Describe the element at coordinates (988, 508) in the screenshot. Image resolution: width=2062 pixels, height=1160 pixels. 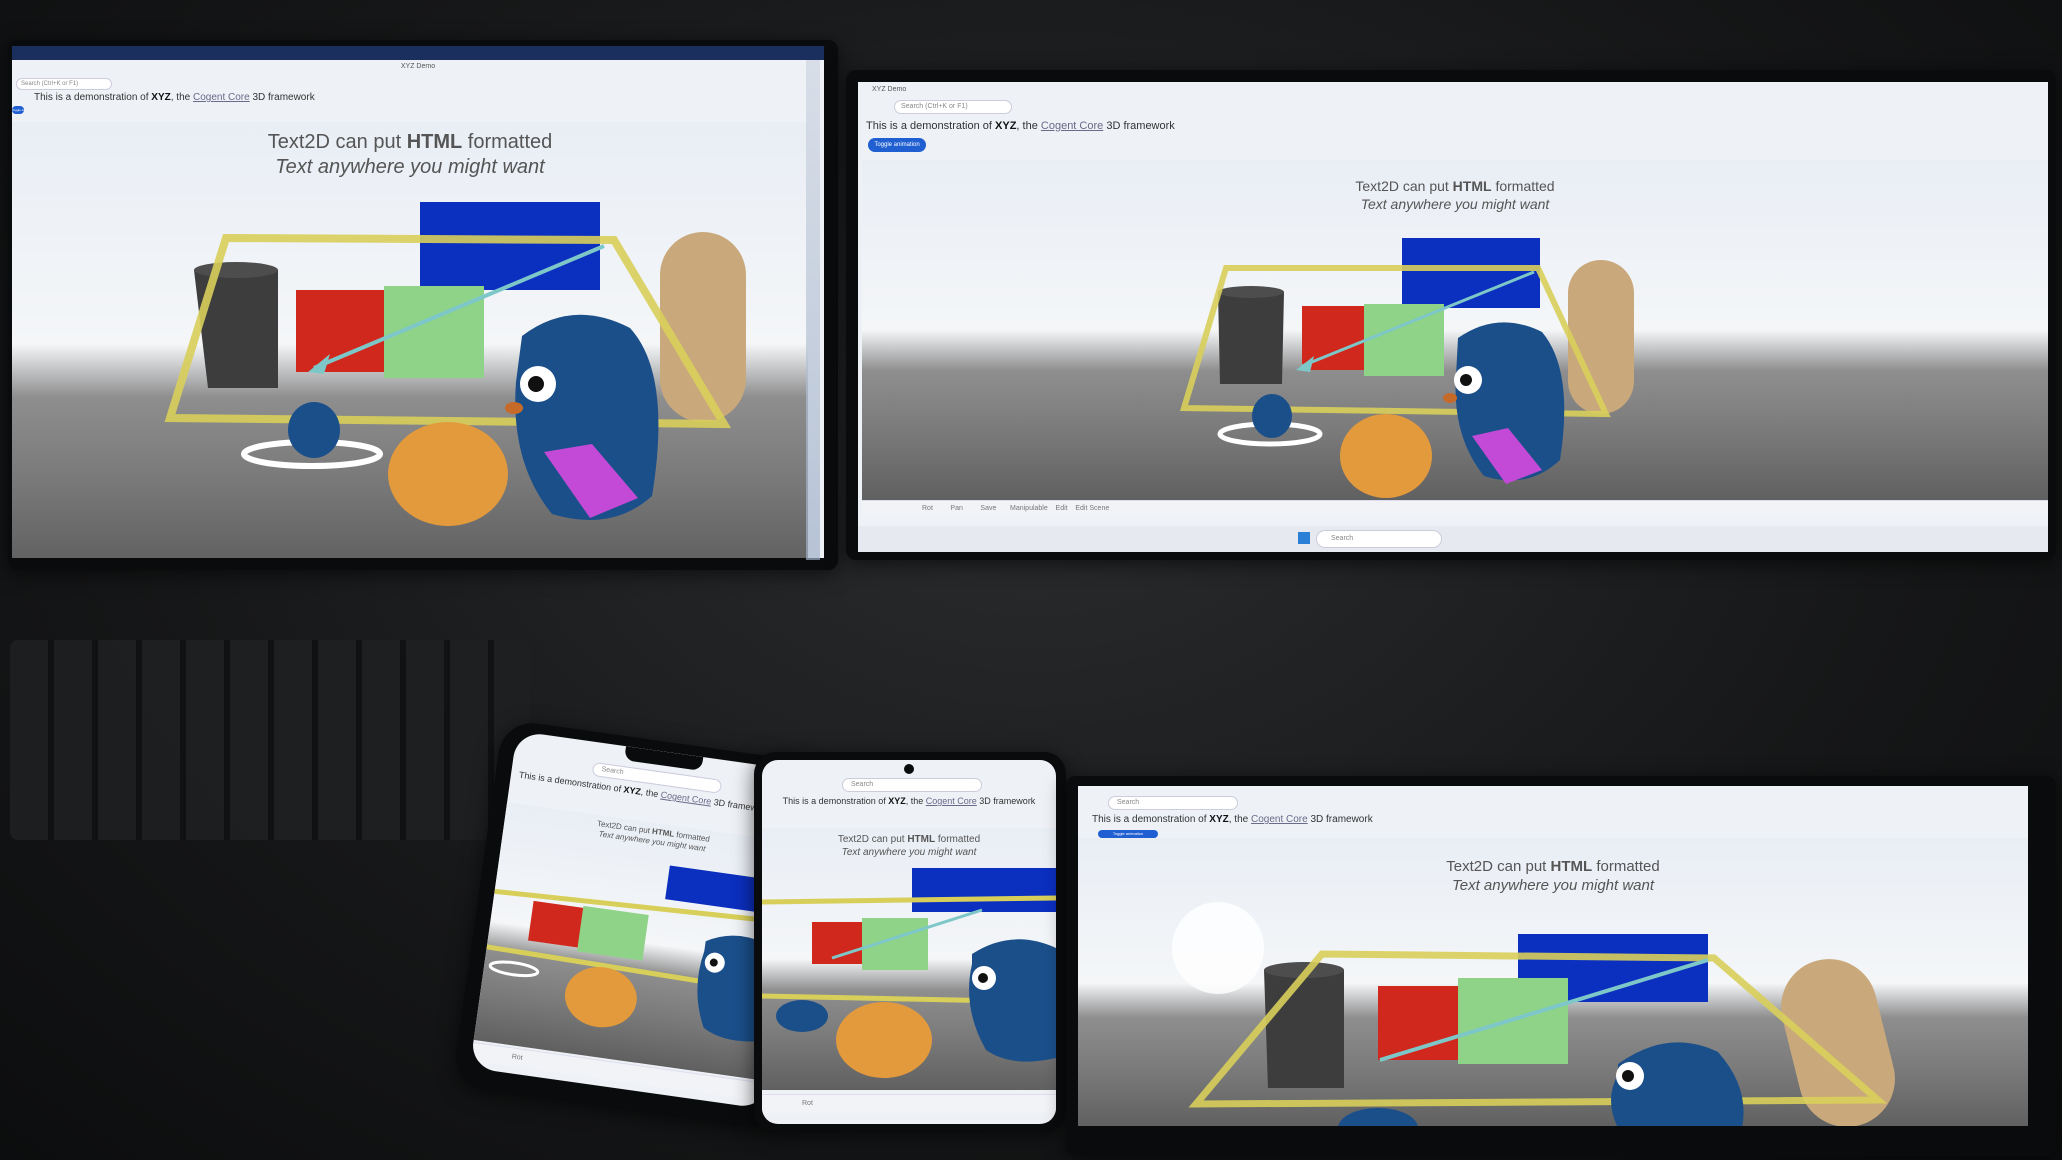
I see `toolbar-save: Save` at that location.